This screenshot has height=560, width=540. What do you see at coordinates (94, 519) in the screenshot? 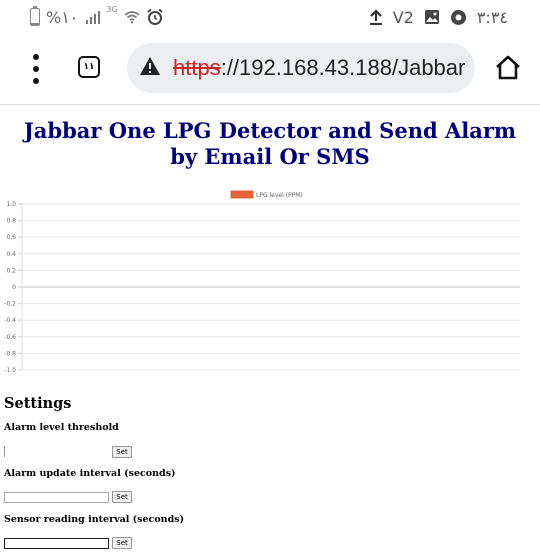
I see `sensor-interval-label: Sensor reading interval (seconds)` at bounding box center [94, 519].